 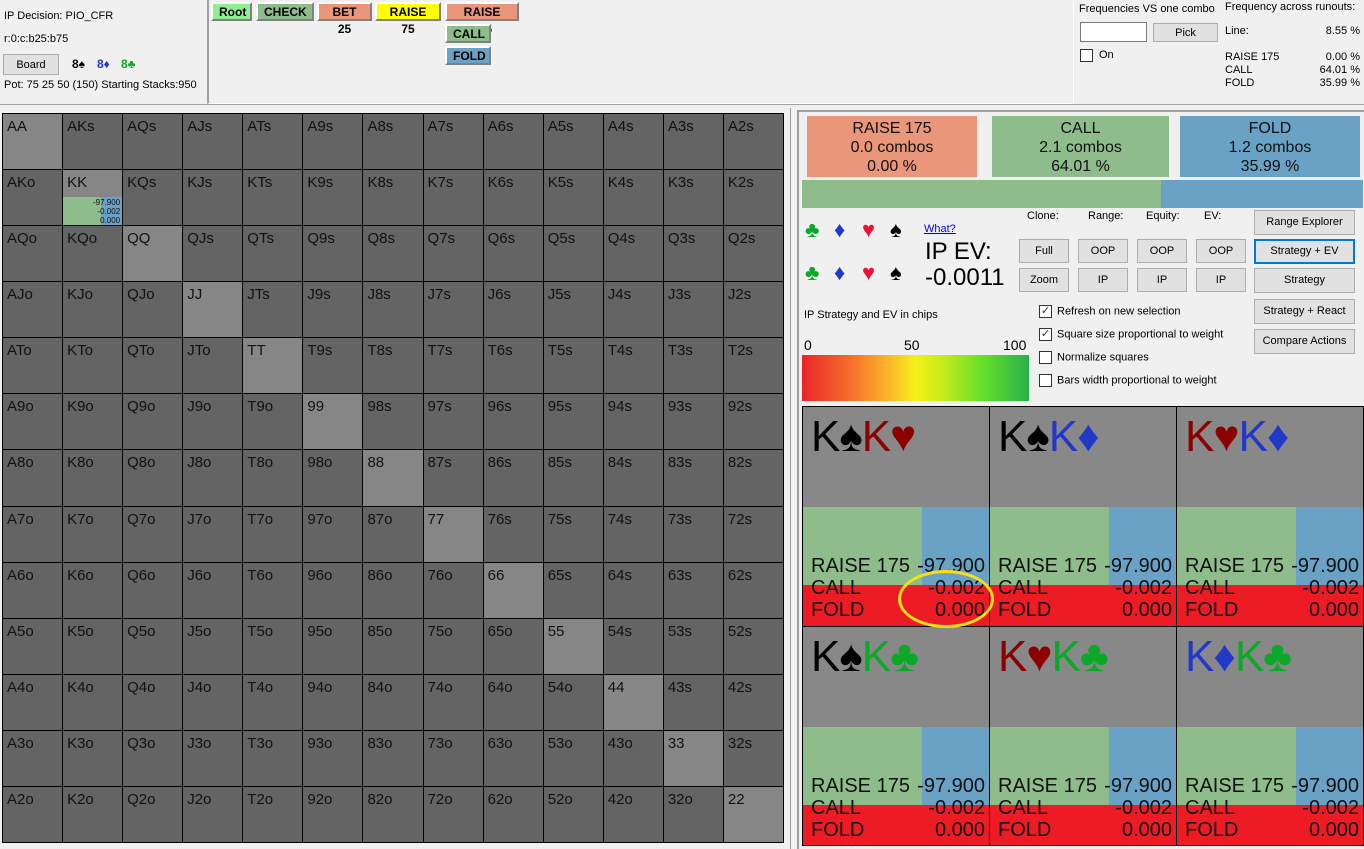 What do you see at coordinates (513, 478) in the screenshot?
I see `hand-cell-86s: 86s` at bounding box center [513, 478].